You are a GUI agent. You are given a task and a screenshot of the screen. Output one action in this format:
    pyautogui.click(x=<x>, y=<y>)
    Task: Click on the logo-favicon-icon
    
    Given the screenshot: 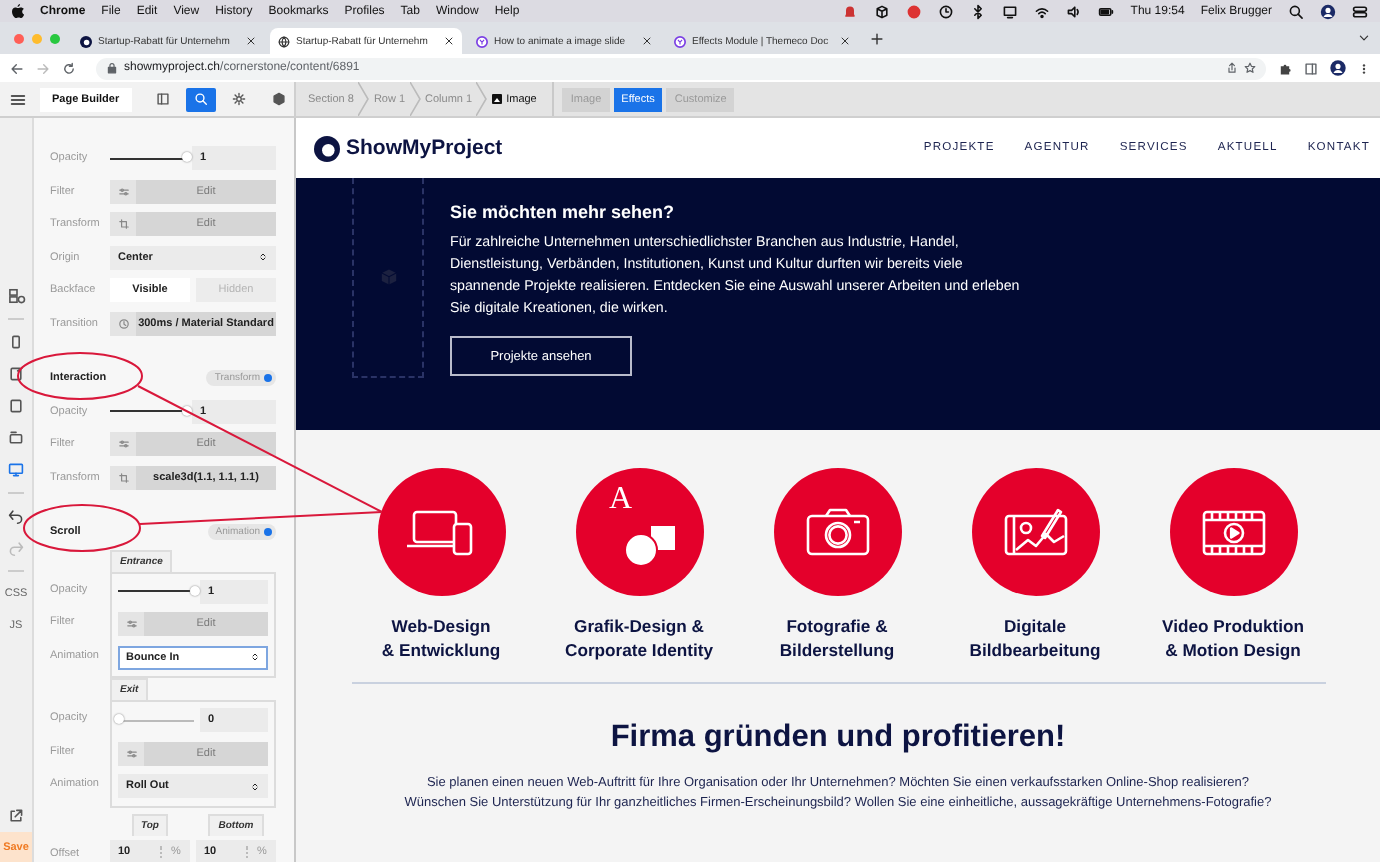 What is the action you would take?
    pyautogui.click(x=86, y=41)
    